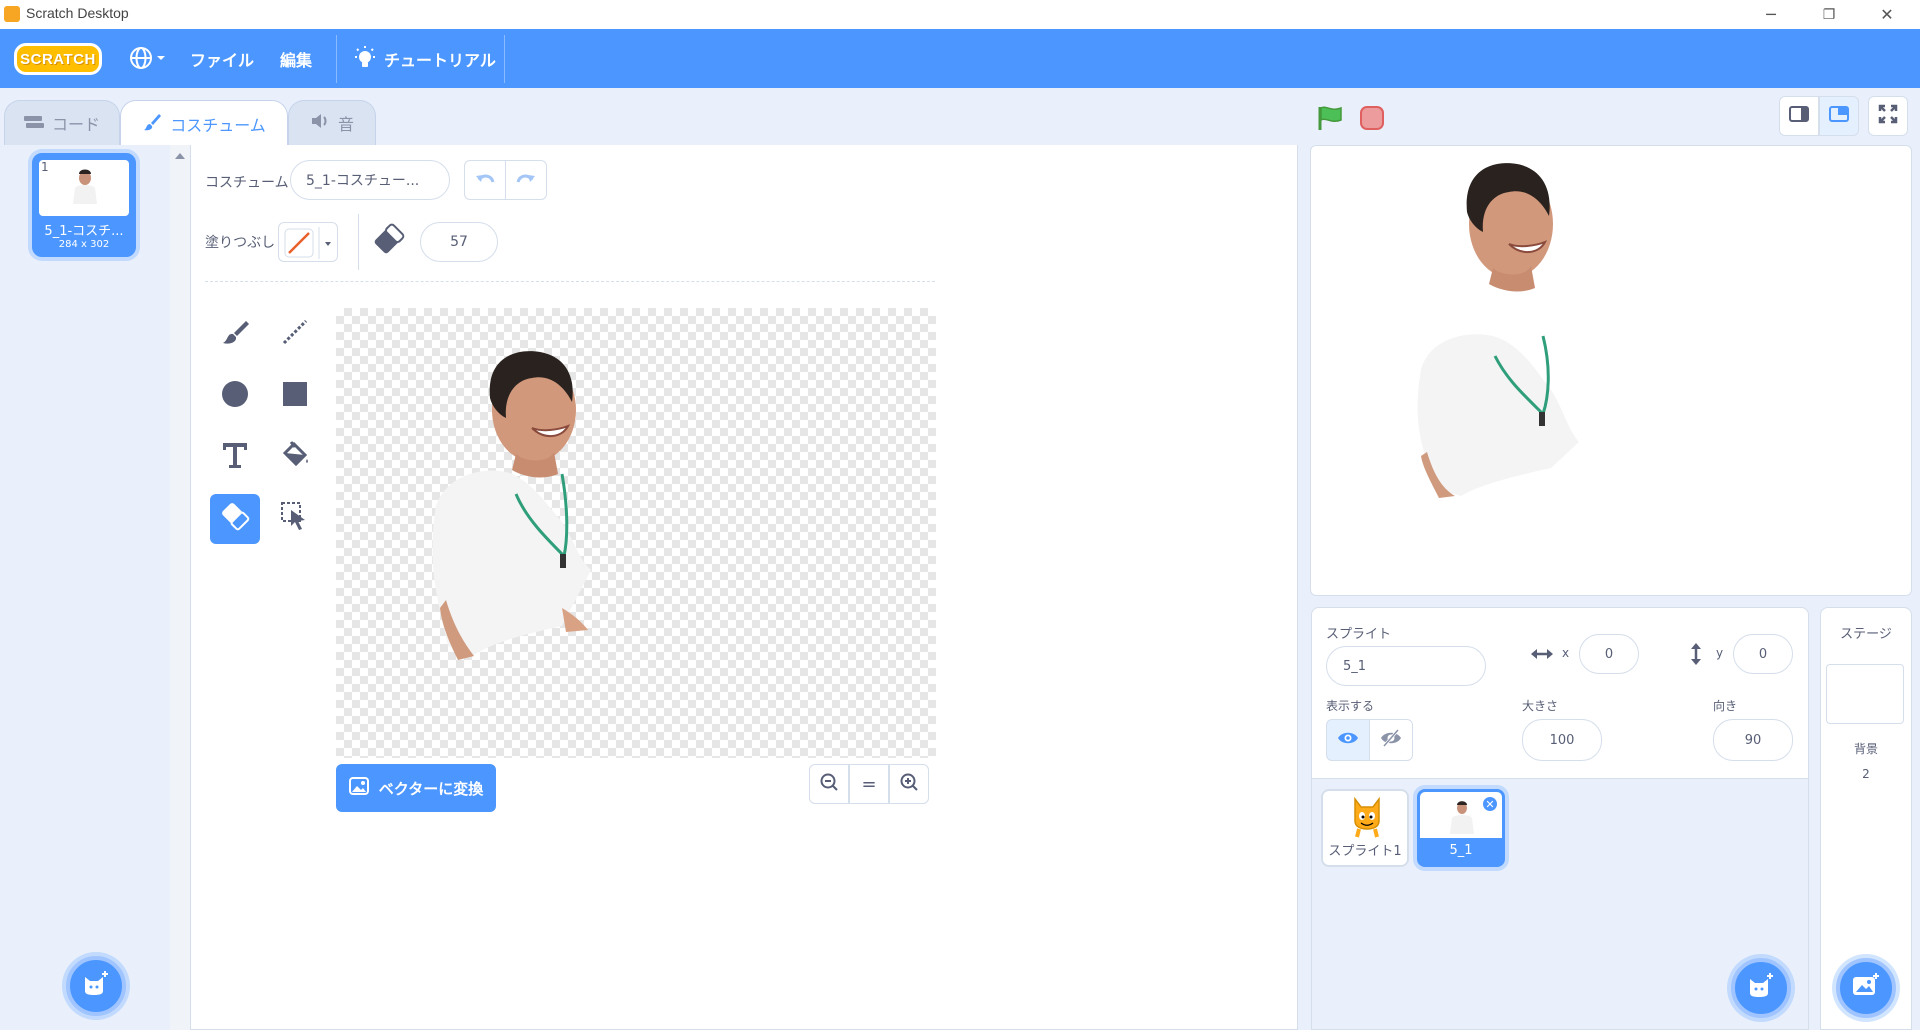 Image resolution: width=1920 pixels, height=1030 pixels. What do you see at coordinates (1720, 653) in the screenshot?
I see `y-label: y` at bounding box center [1720, 653].